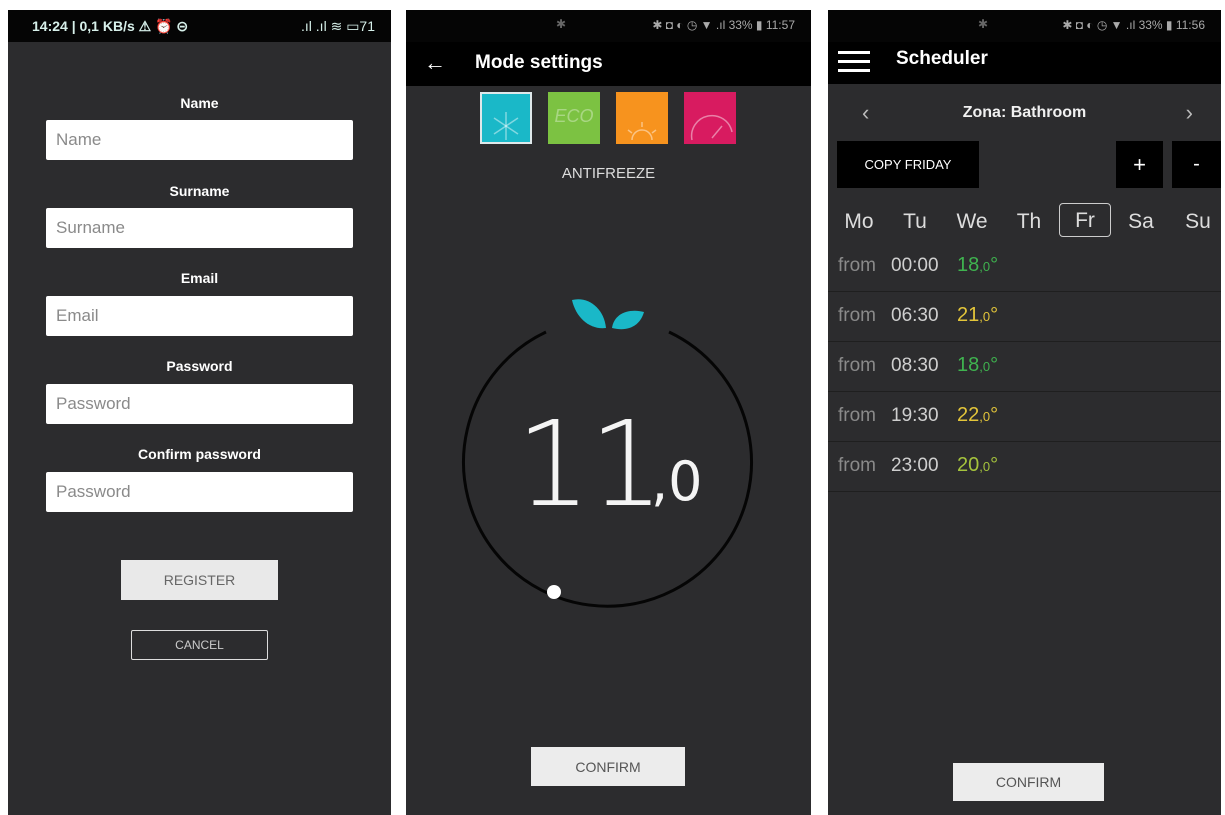  What do you see at coordinates (711, 127) in the screenshot?
I see `gauge-icon` at bounding box center [711, 127].